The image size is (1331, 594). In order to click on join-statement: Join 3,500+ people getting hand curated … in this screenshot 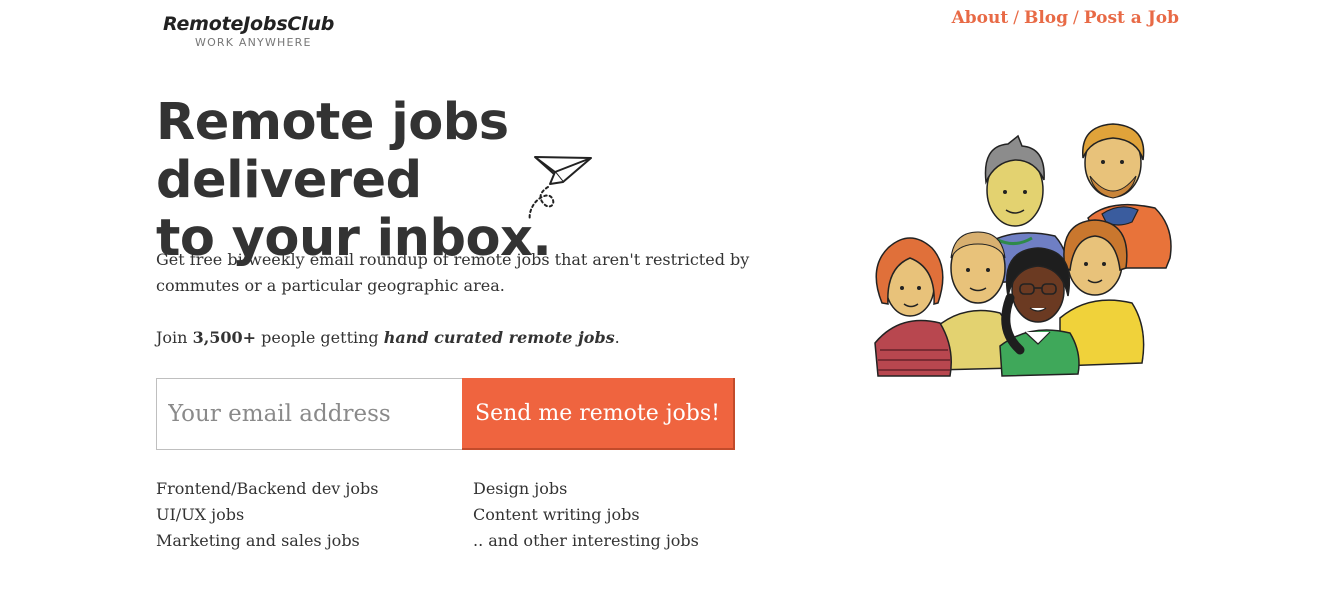, I will do `click(456, 338)`.